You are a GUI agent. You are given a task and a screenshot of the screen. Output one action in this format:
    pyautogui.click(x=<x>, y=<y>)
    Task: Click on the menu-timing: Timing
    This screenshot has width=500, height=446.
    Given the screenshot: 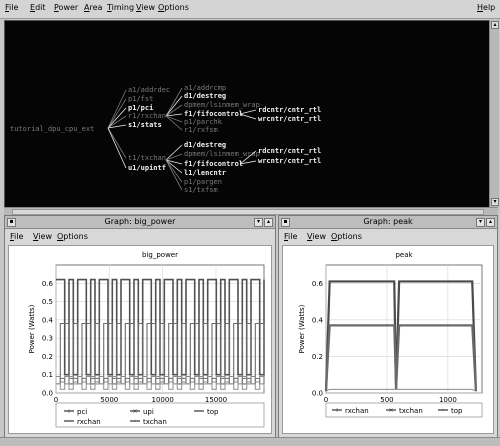 What is the action you would take?
    pyautogui.click(x=120, y=7)
    